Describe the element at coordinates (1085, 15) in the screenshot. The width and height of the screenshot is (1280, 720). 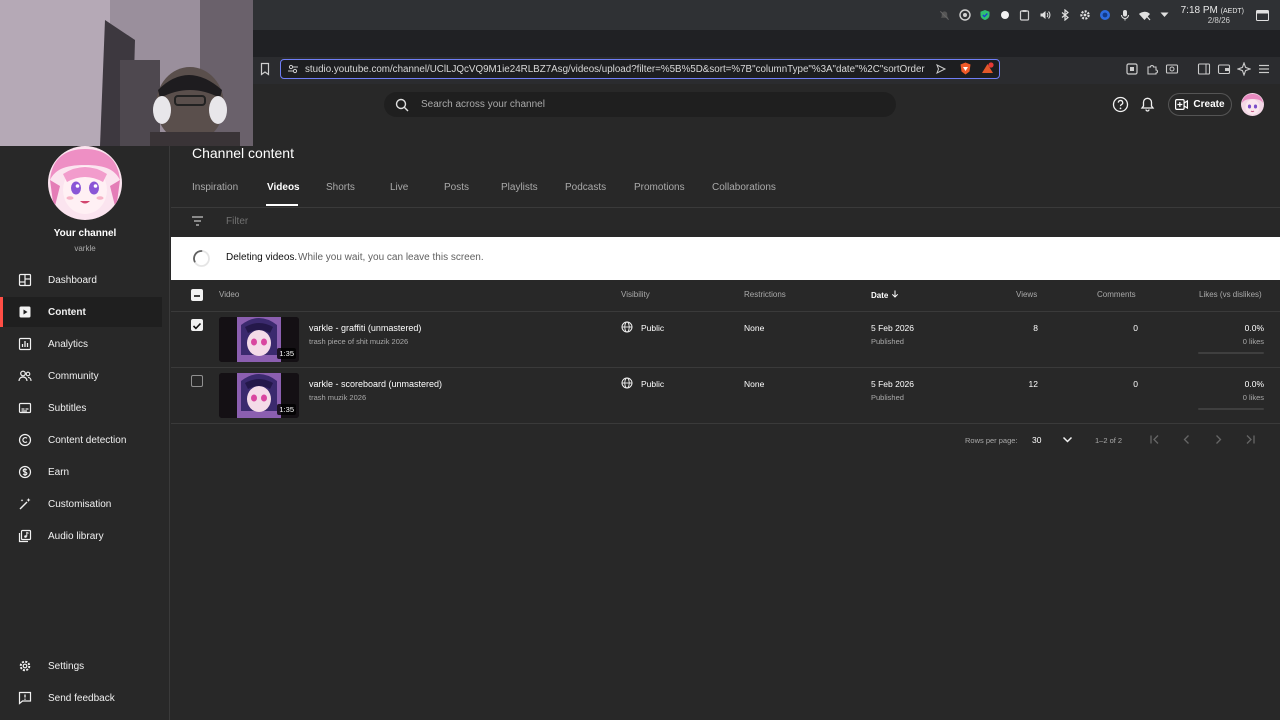
I see `settings-icon` at that location.